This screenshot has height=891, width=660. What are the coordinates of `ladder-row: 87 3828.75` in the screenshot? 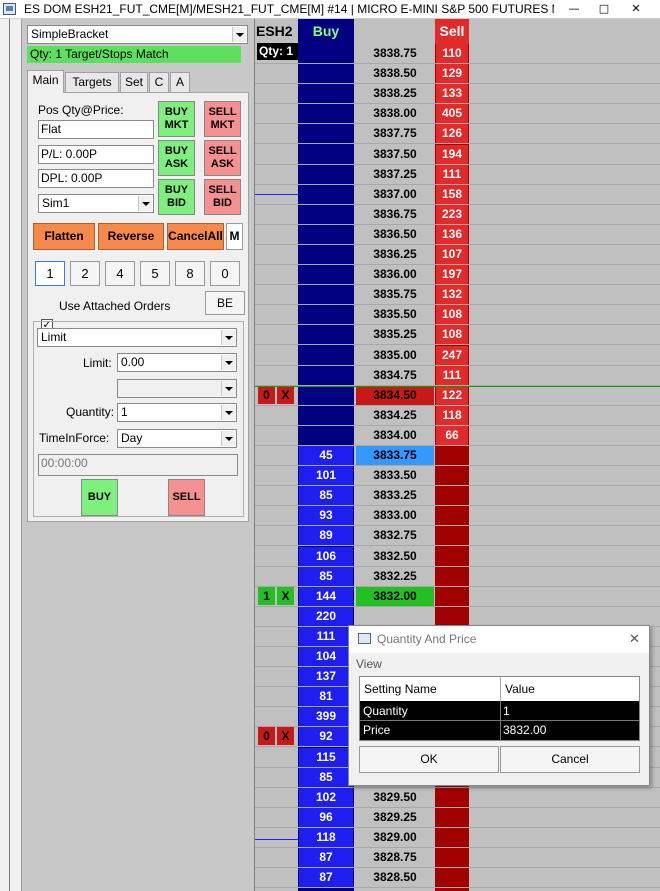 It's located at (457, 858).